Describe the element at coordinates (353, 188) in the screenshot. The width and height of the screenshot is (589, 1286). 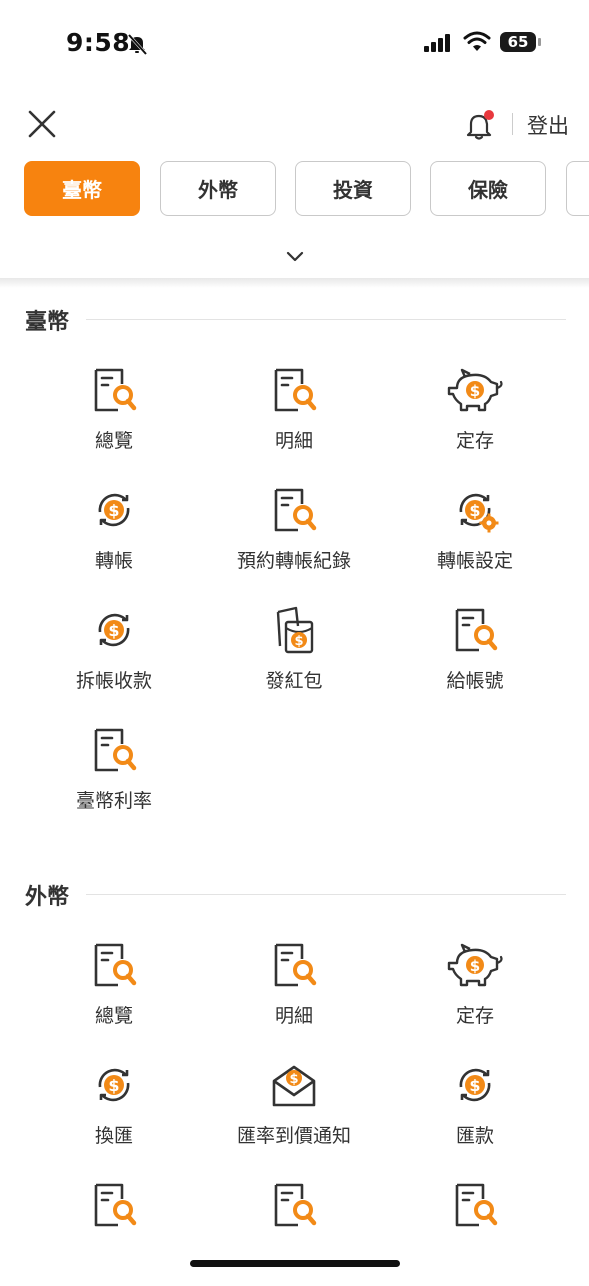
I see `tab-investment: 投資` at that location.